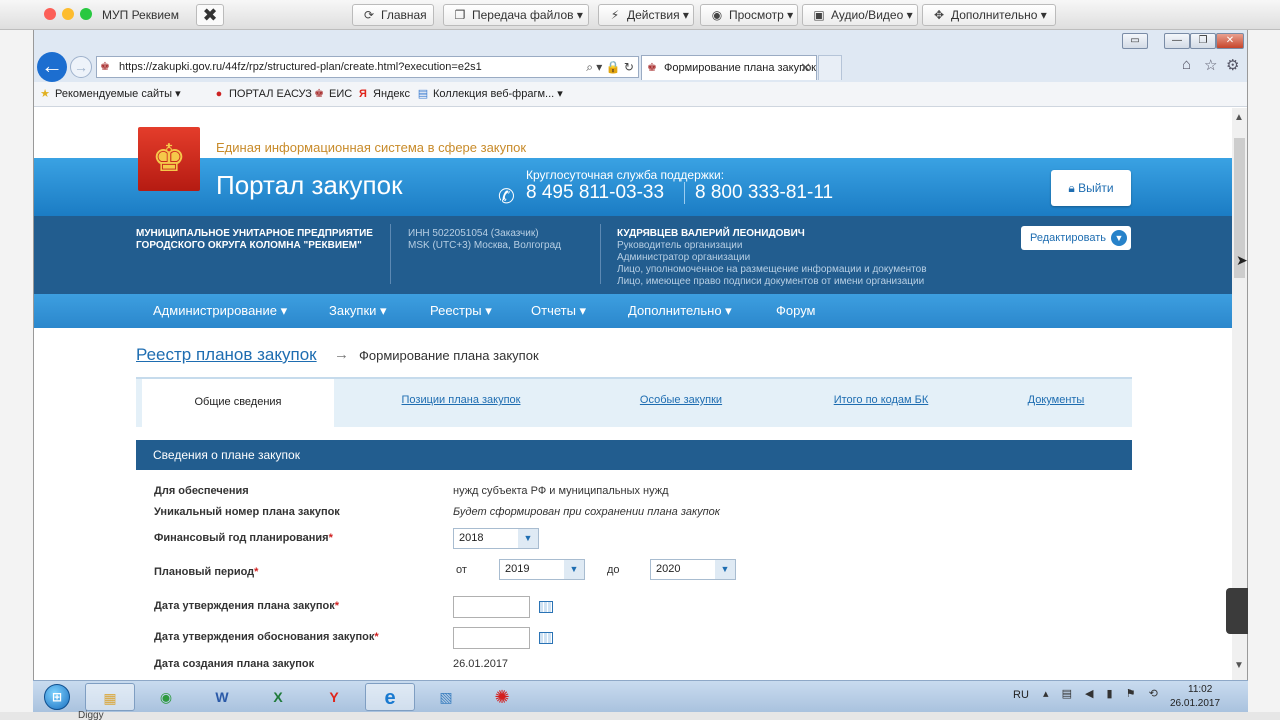  I want to click on webslice-icon: ▤, so click(423, 94).